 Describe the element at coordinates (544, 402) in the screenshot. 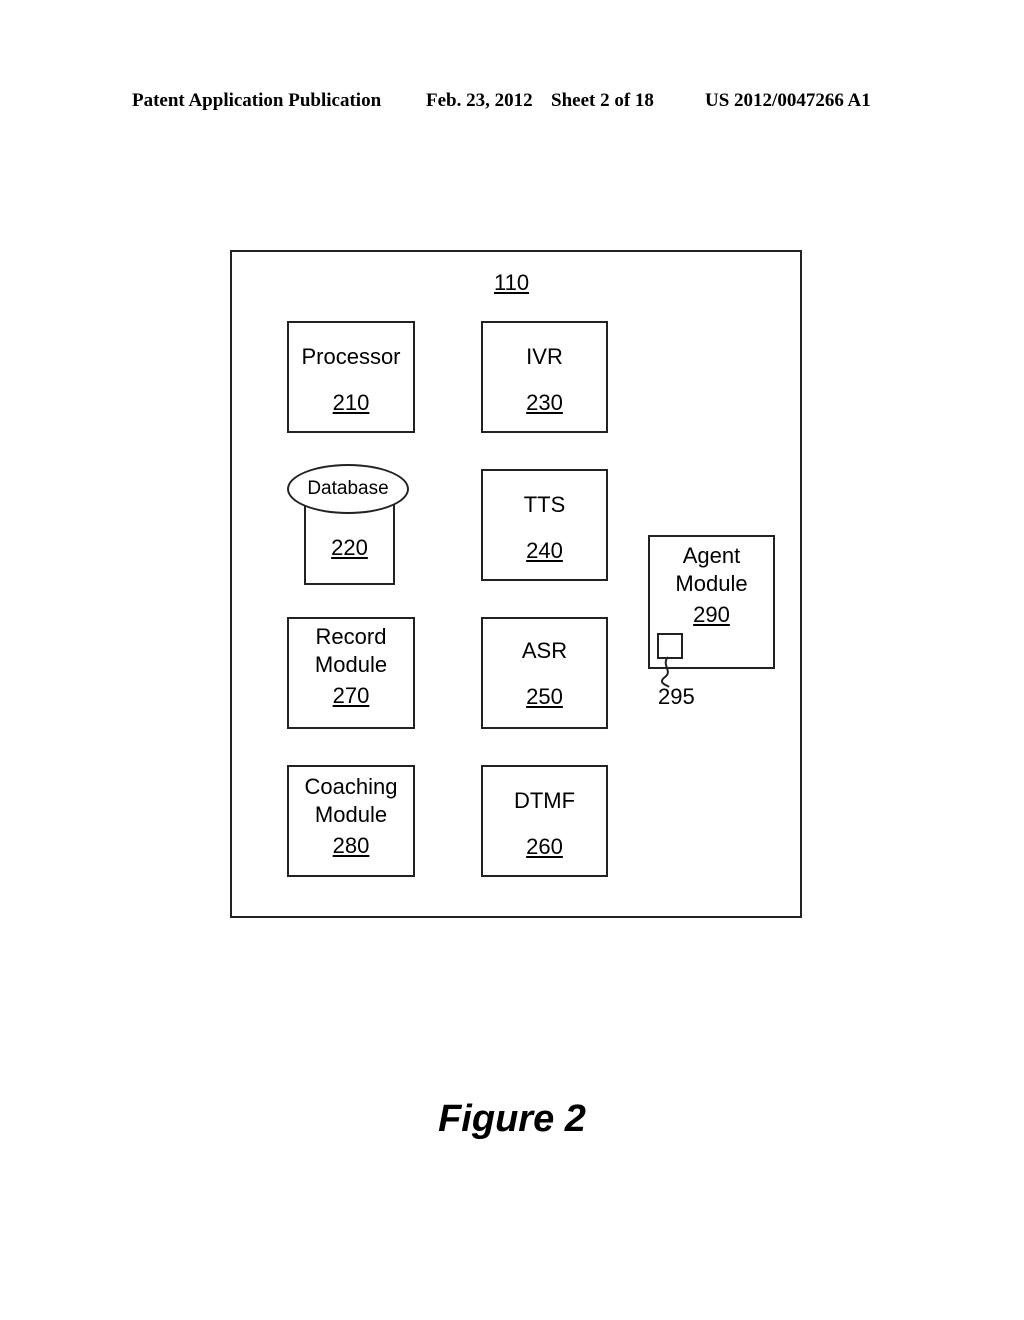

I see `block-ref: 230` at that location.